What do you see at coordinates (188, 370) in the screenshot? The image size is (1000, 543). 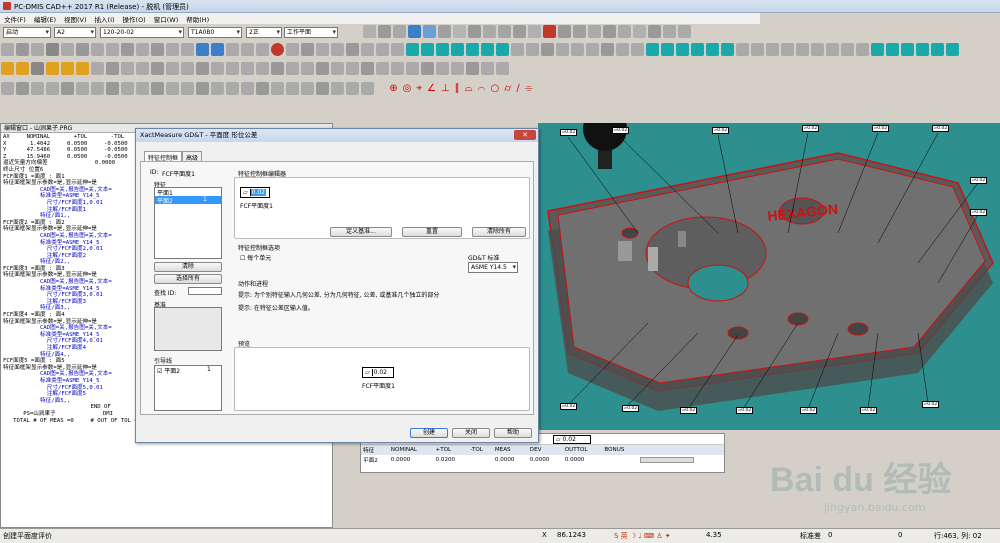 I see `list-item: ☑ 平面2 1` at bounding box center [188, 370].